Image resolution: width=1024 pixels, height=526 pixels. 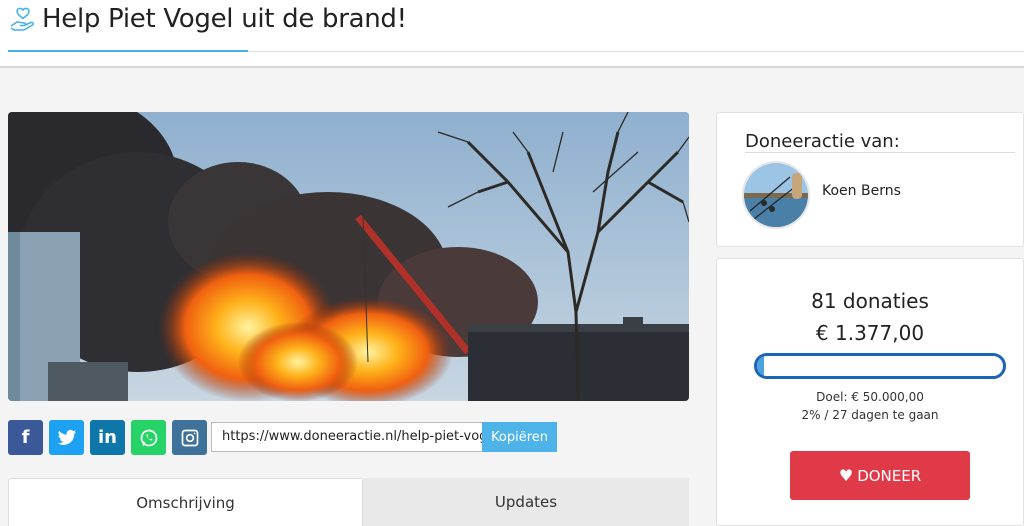 What do you see at coordinates (880, 366) in the screenshot?
I see `donation-progress-bar` at bounding box center [880, 366].